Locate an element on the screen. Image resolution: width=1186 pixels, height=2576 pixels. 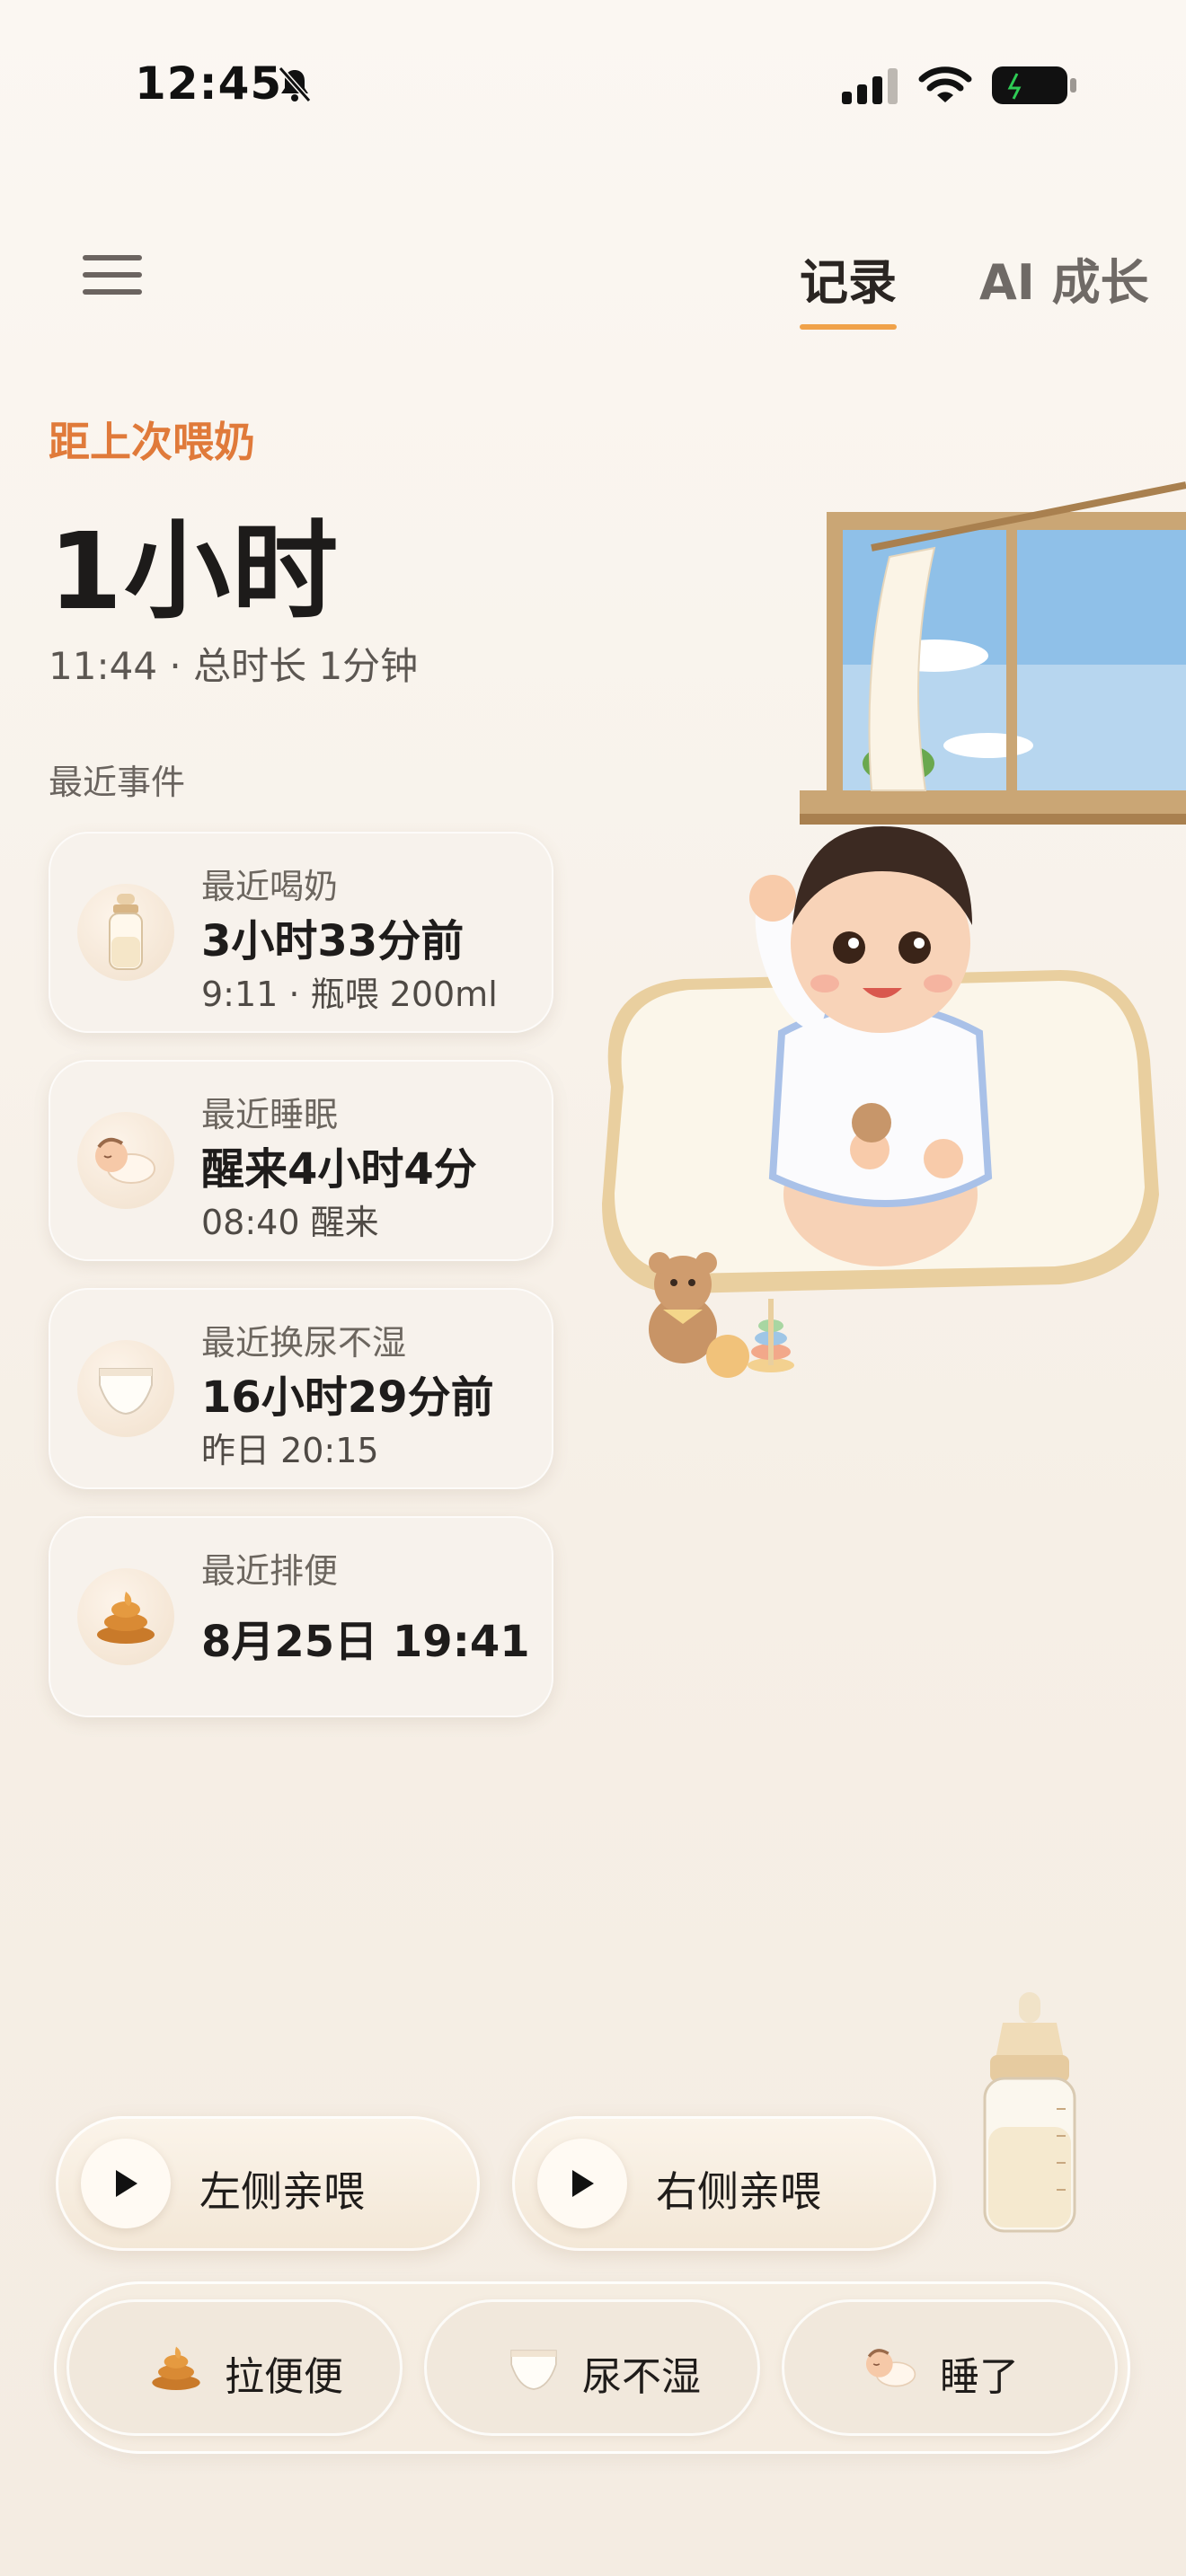
event-sub: 昨日 20:15 is located at coordinates (290, 1450).